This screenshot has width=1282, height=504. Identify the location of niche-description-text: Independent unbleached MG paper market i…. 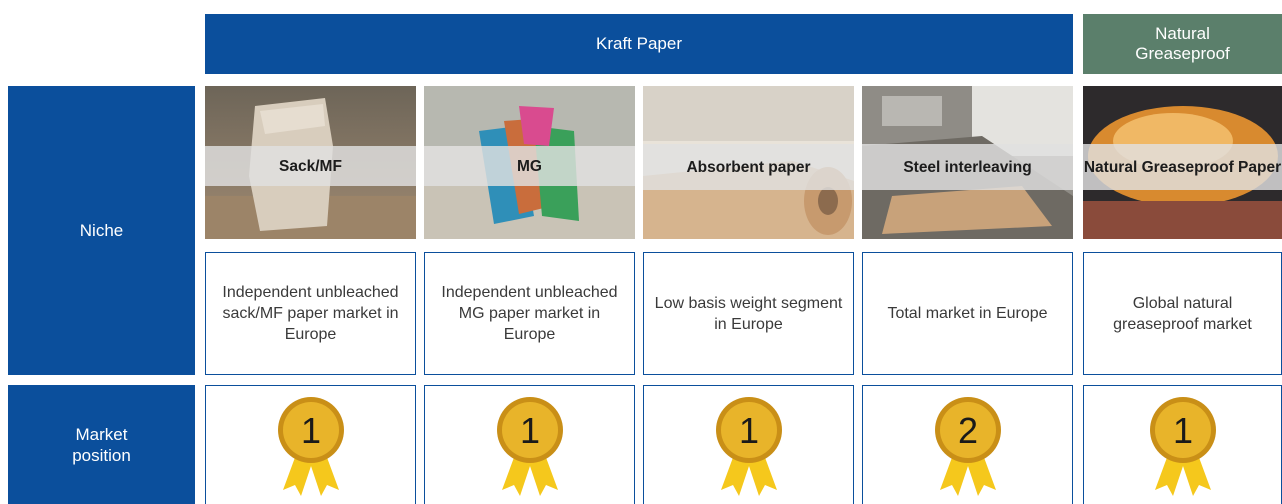
(529, 313).